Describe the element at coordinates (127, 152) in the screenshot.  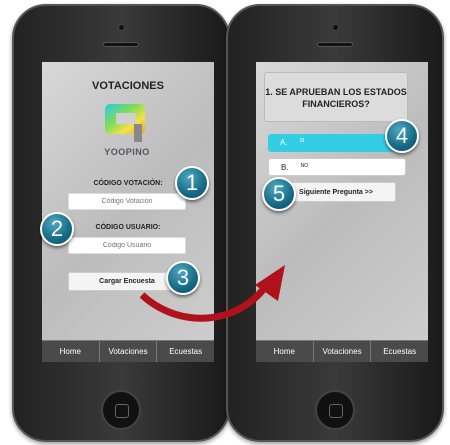
I see `logo-text: YOOPINO` at that location.